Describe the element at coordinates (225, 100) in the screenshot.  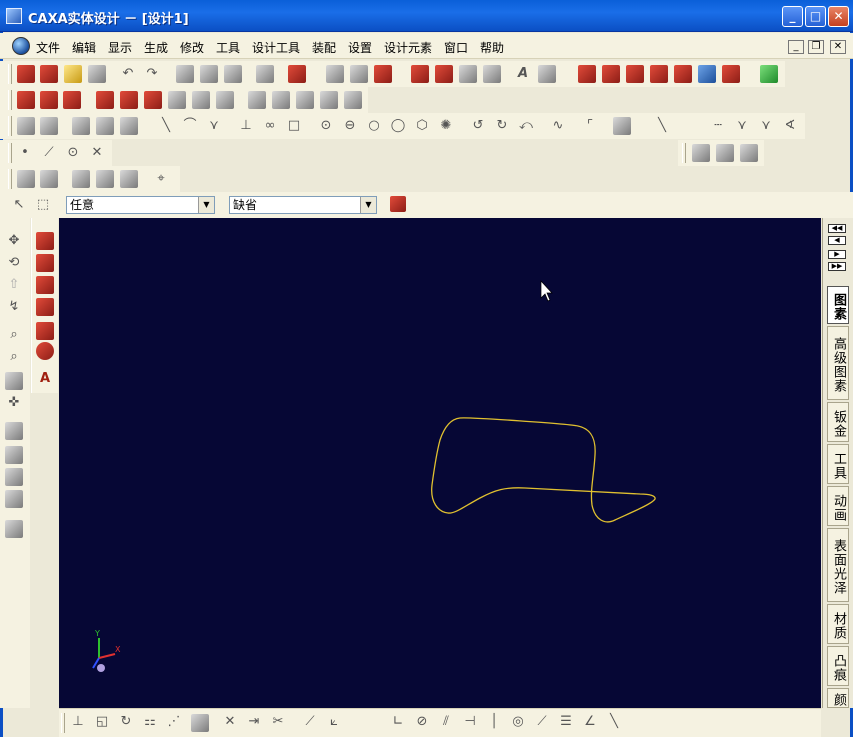
I see `offset-icon` at that location.